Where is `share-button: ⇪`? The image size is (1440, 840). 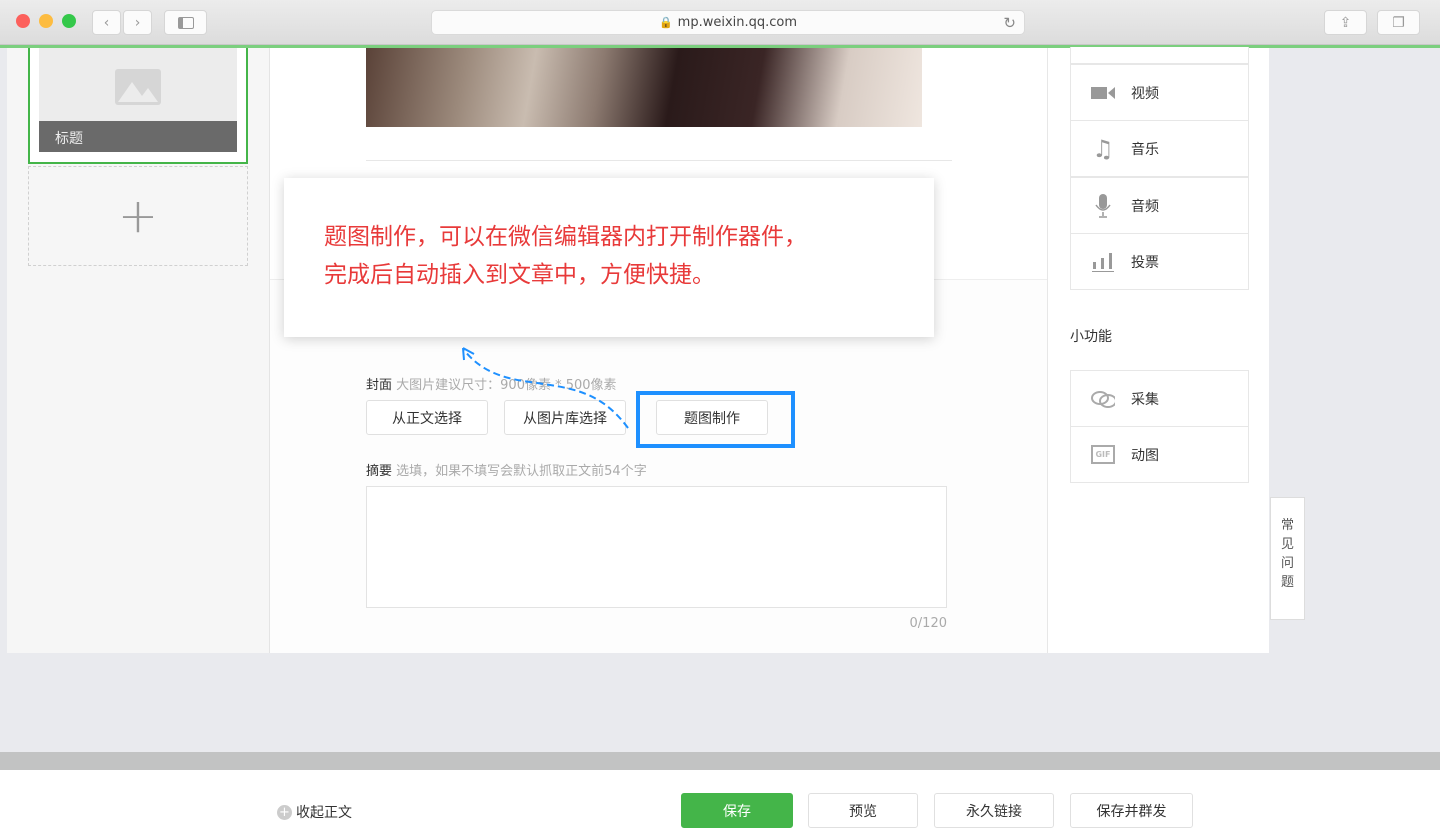
share-button: ⇪ is located at coordinates (1345, 22).